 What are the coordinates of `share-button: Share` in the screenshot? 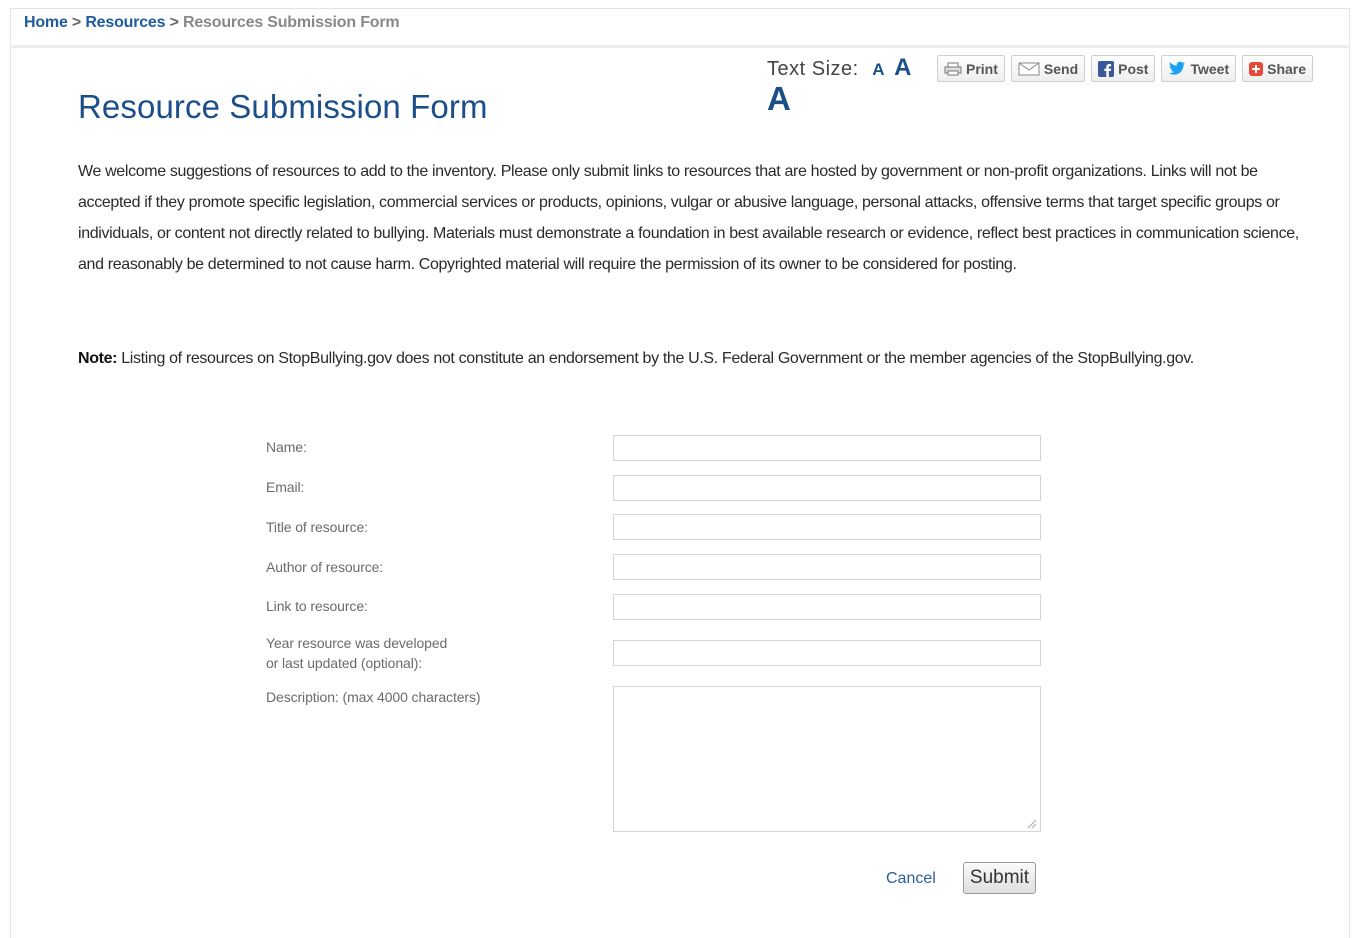 It's located at (1278, 68).